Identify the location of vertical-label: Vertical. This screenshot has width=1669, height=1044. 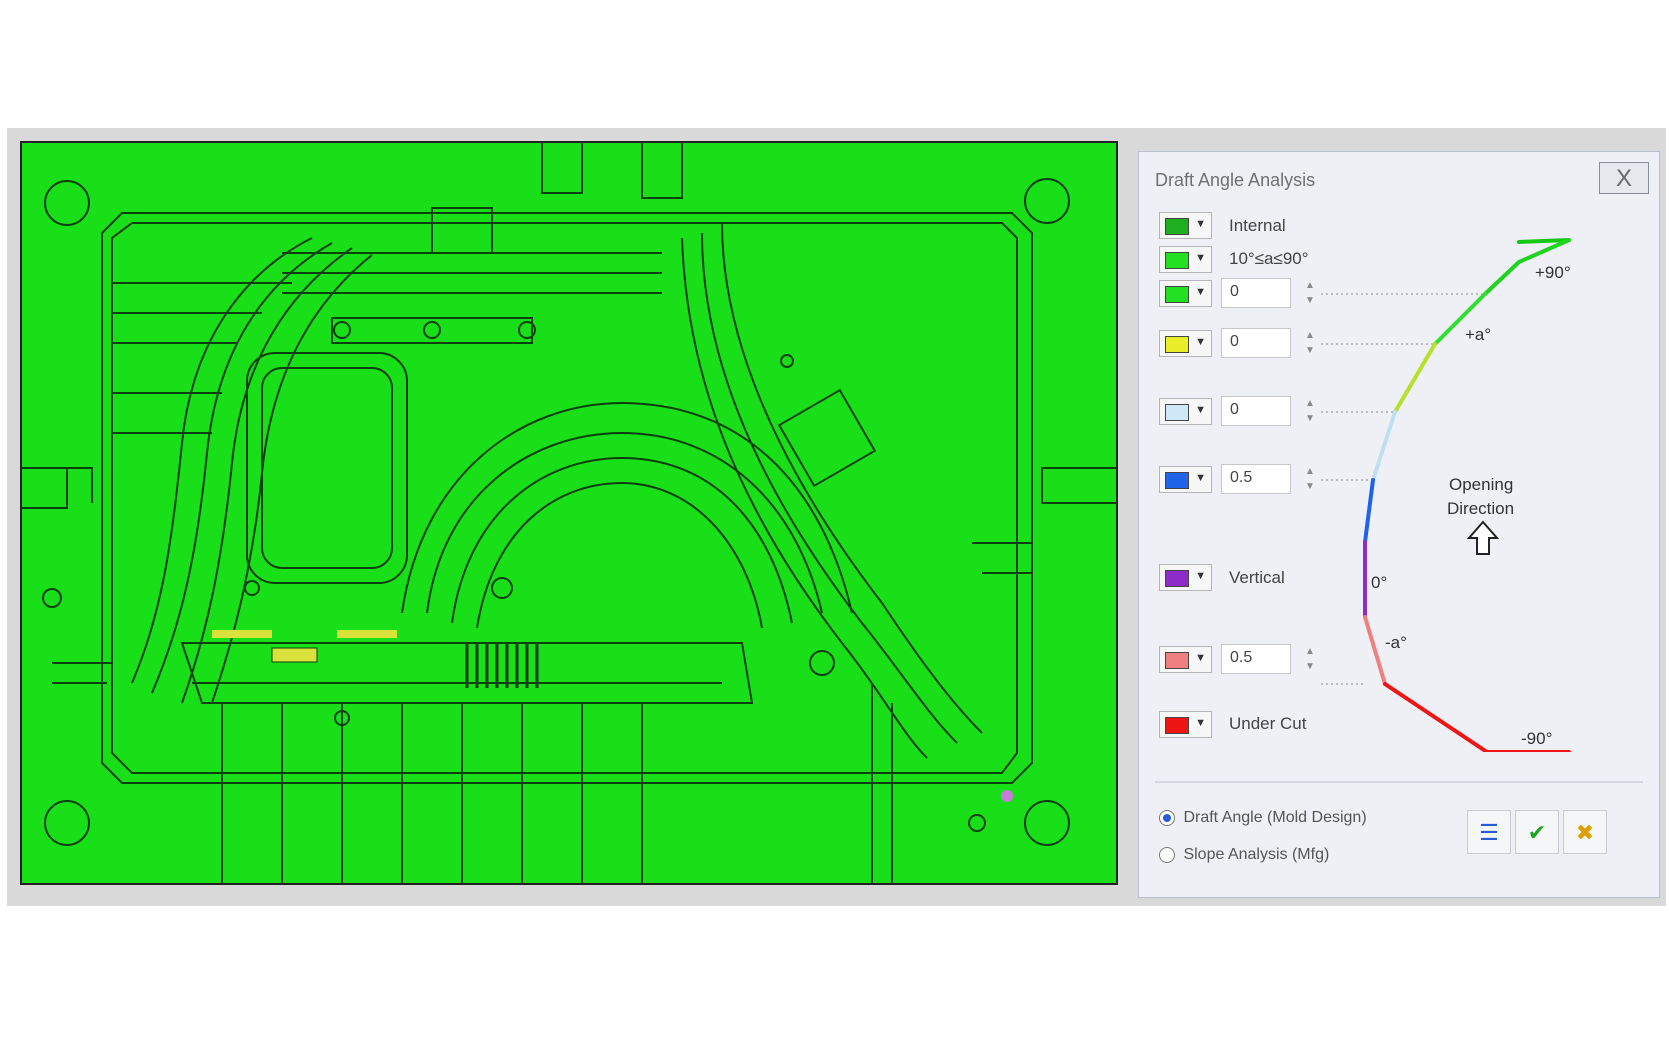
(1257, 577).